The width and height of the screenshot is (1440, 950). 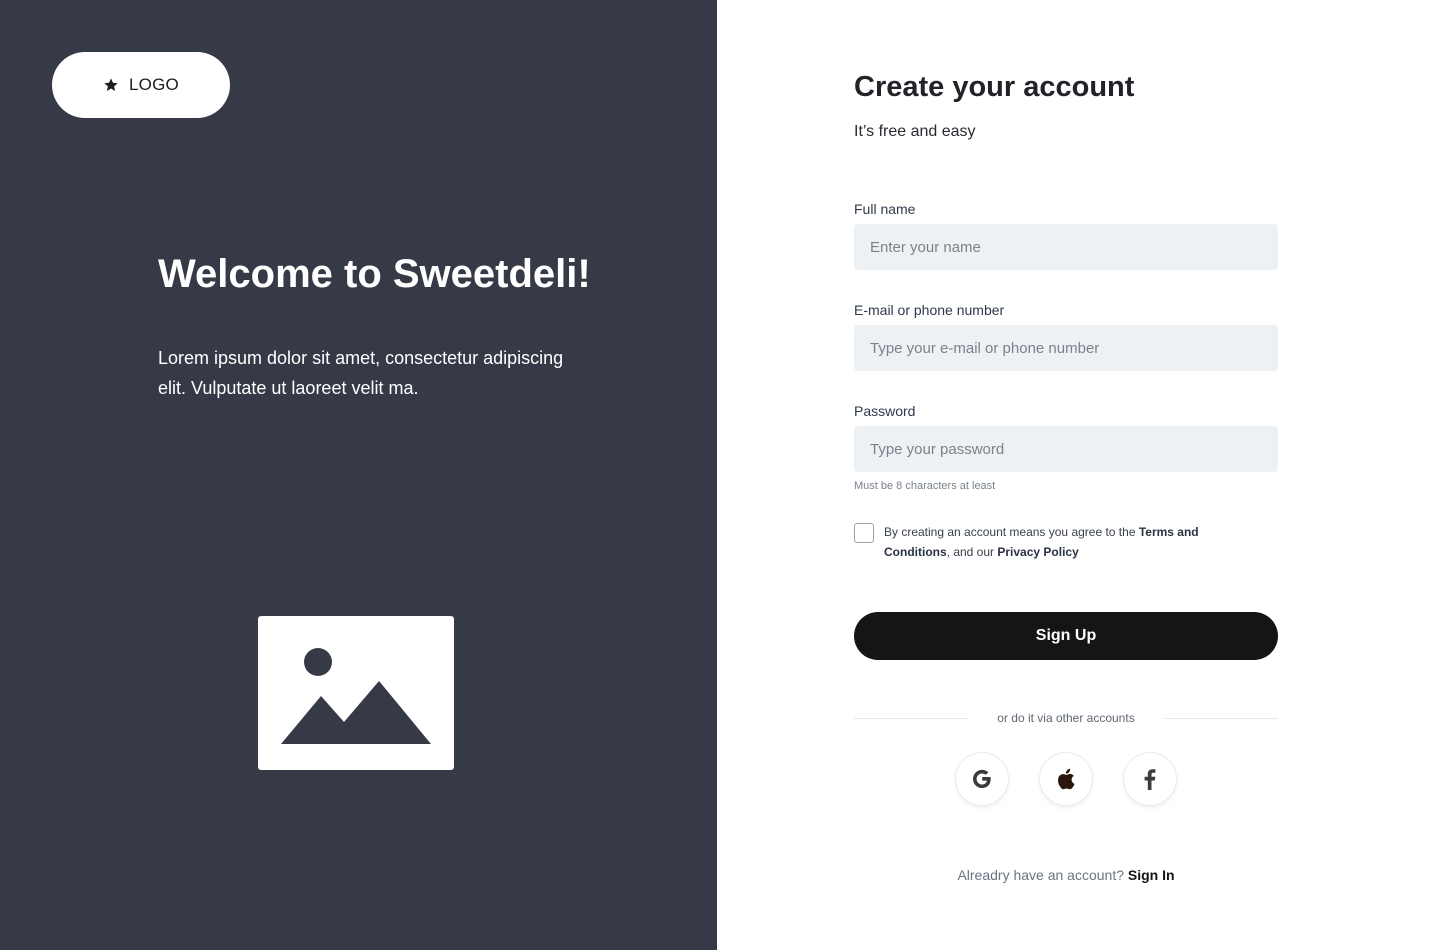 I want to click on welcome-title: Welcome to Sweetdeli!, so click(x=374, y=274).